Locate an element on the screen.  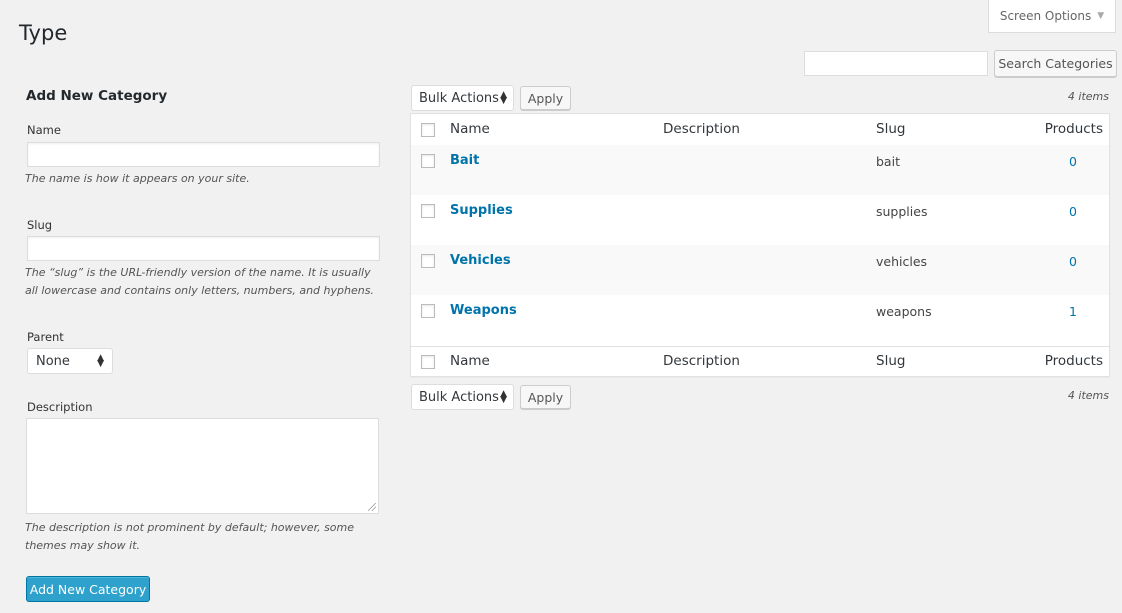
category-name-link: Weapons is located at coordinates (483, 310).